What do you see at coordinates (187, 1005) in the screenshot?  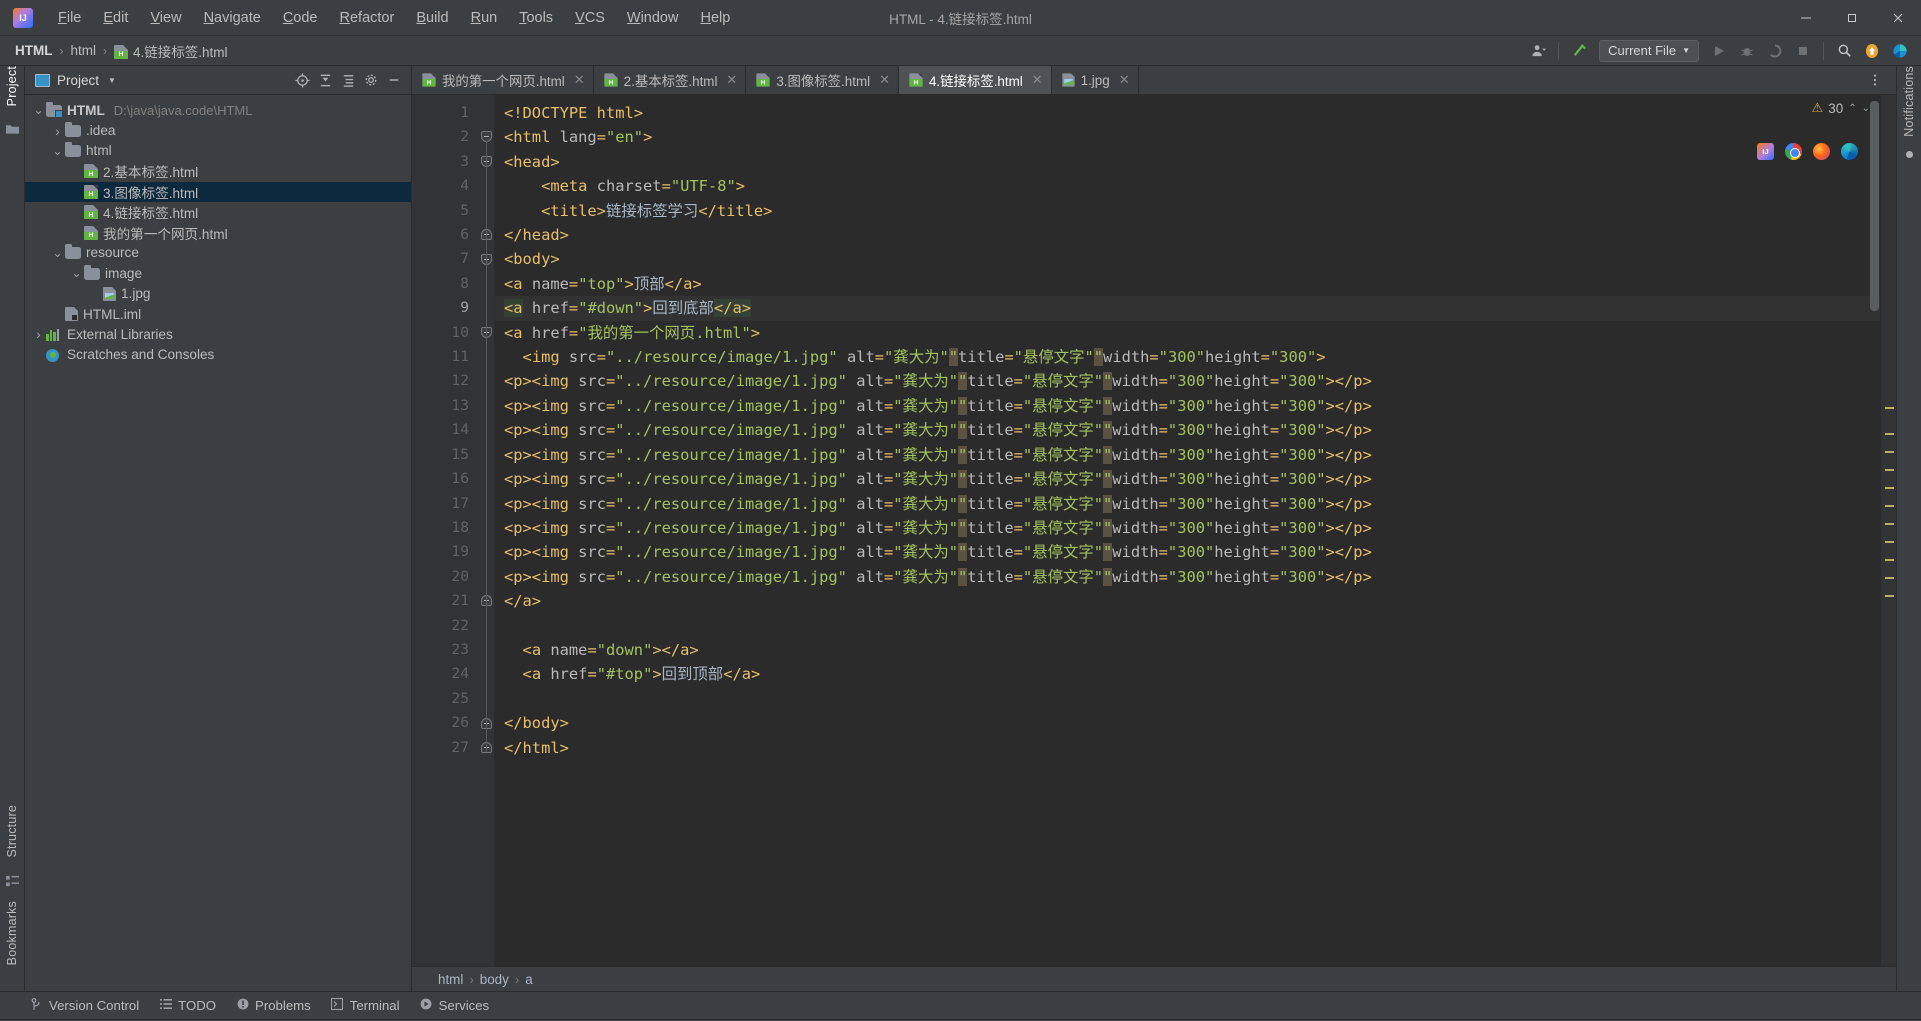 I see `tool-window-todo: TODO` at bounding box center [187, 1005].